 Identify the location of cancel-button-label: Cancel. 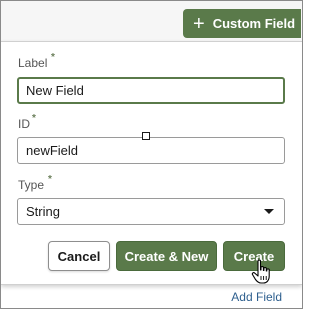
(79, 256).